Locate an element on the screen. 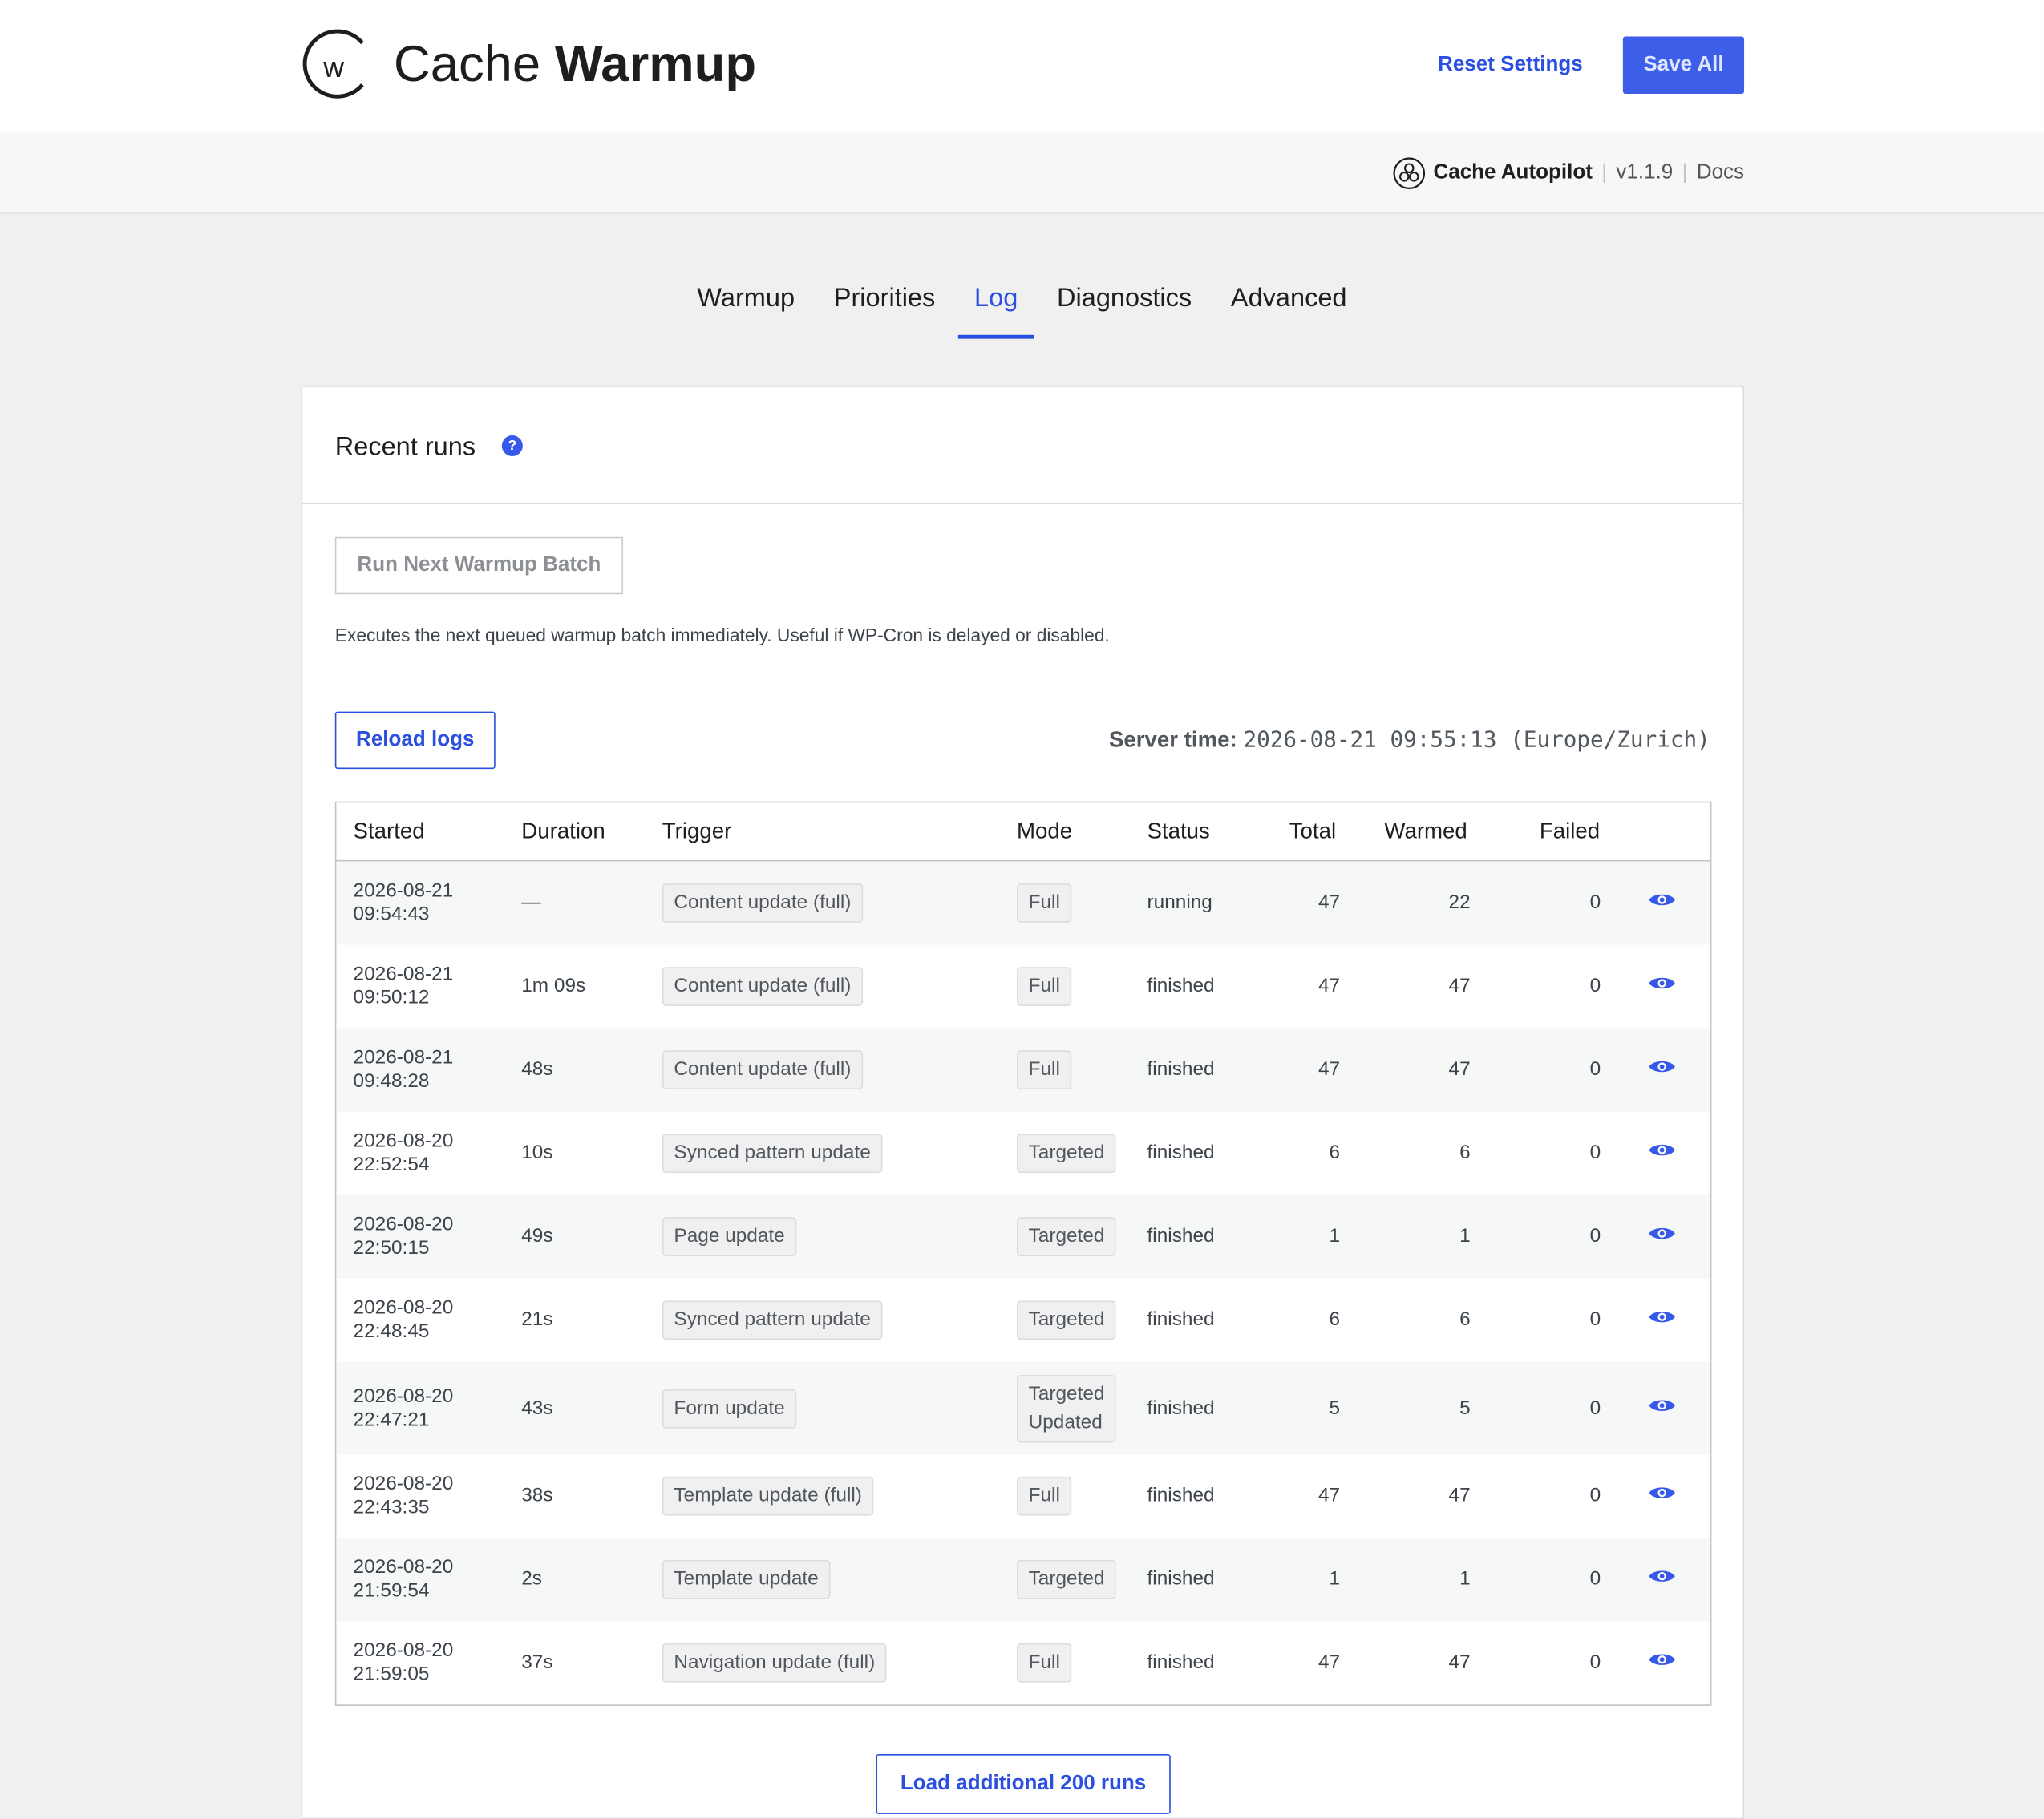 This screenshot has height=1819, width=2044. started-cell: 2026-08-20 22:48:45 is located at coordinates (404, 1320).